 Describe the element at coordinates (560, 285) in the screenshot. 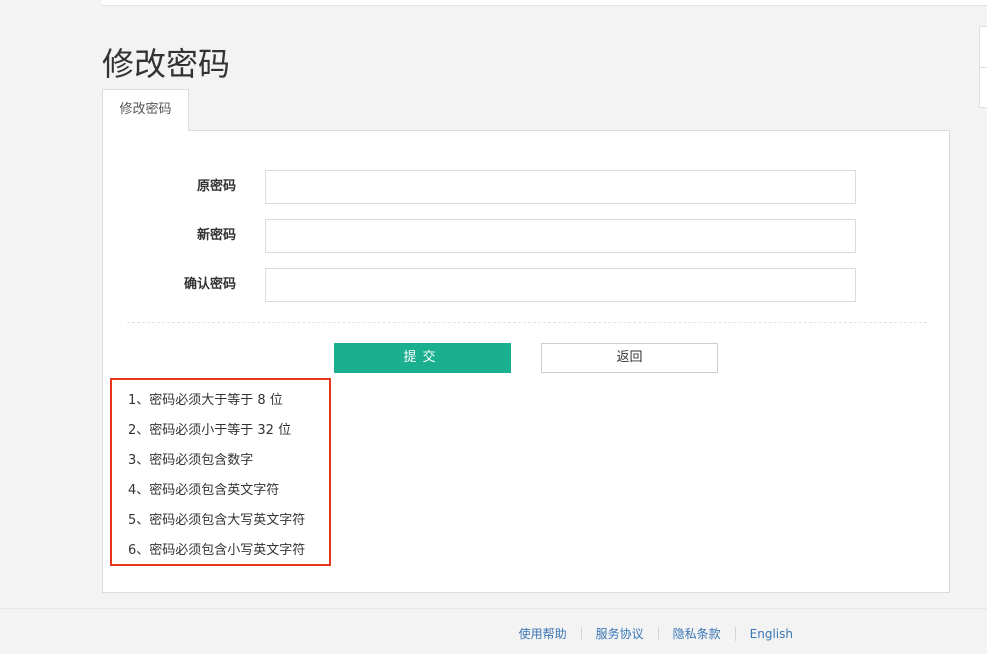

I see `confirm-password-input` at that location.